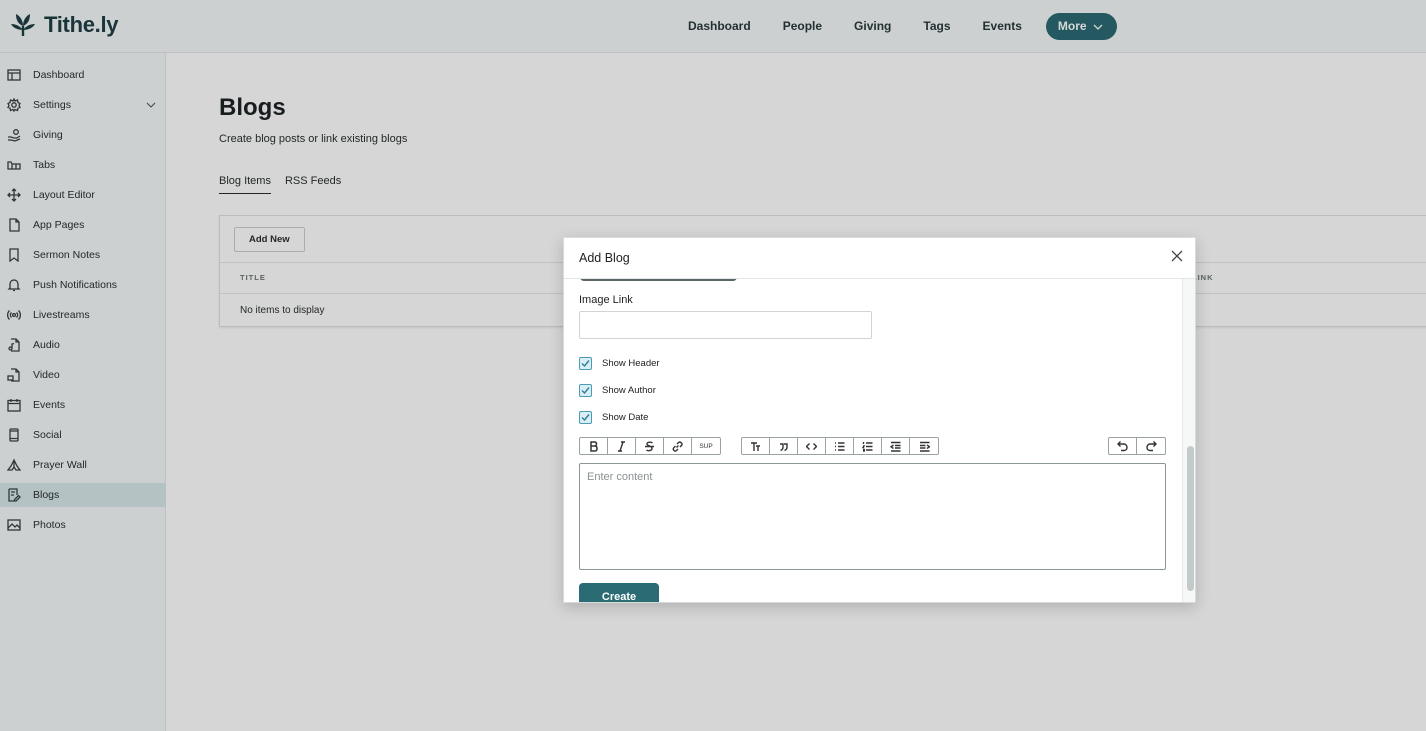  Describe the element at coordinates (868, 446) in the screenshot. I see `numbered-list-icon` at that location.